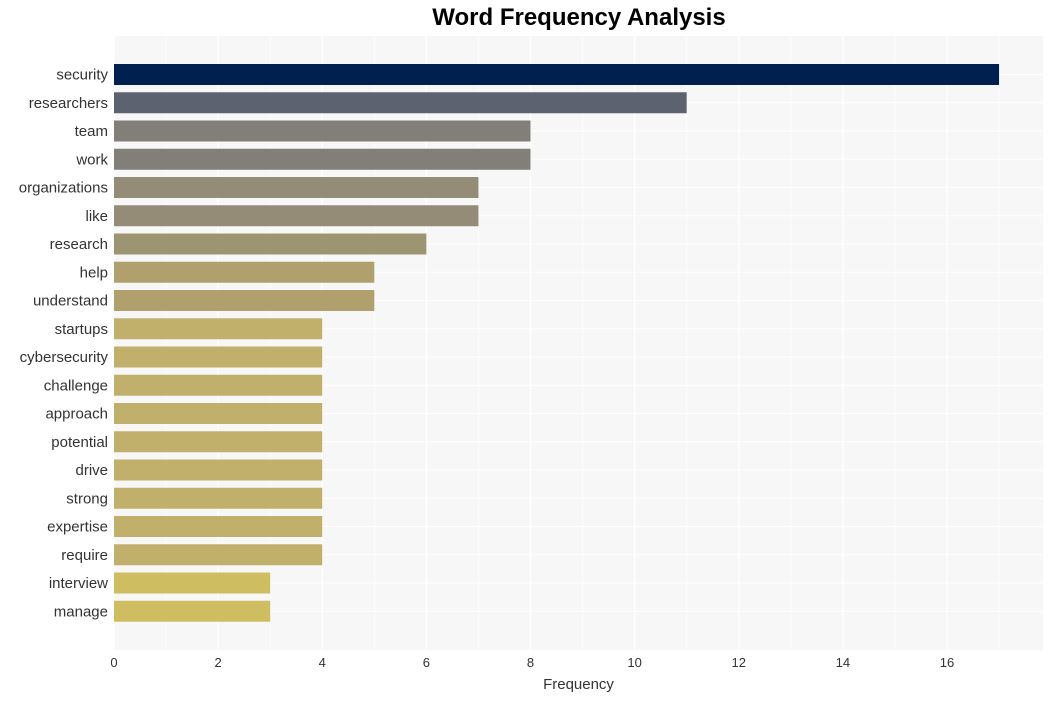 This screenshot has width=1053, height=701. I want to click on bar-cybersecurity, so click(218, 357).